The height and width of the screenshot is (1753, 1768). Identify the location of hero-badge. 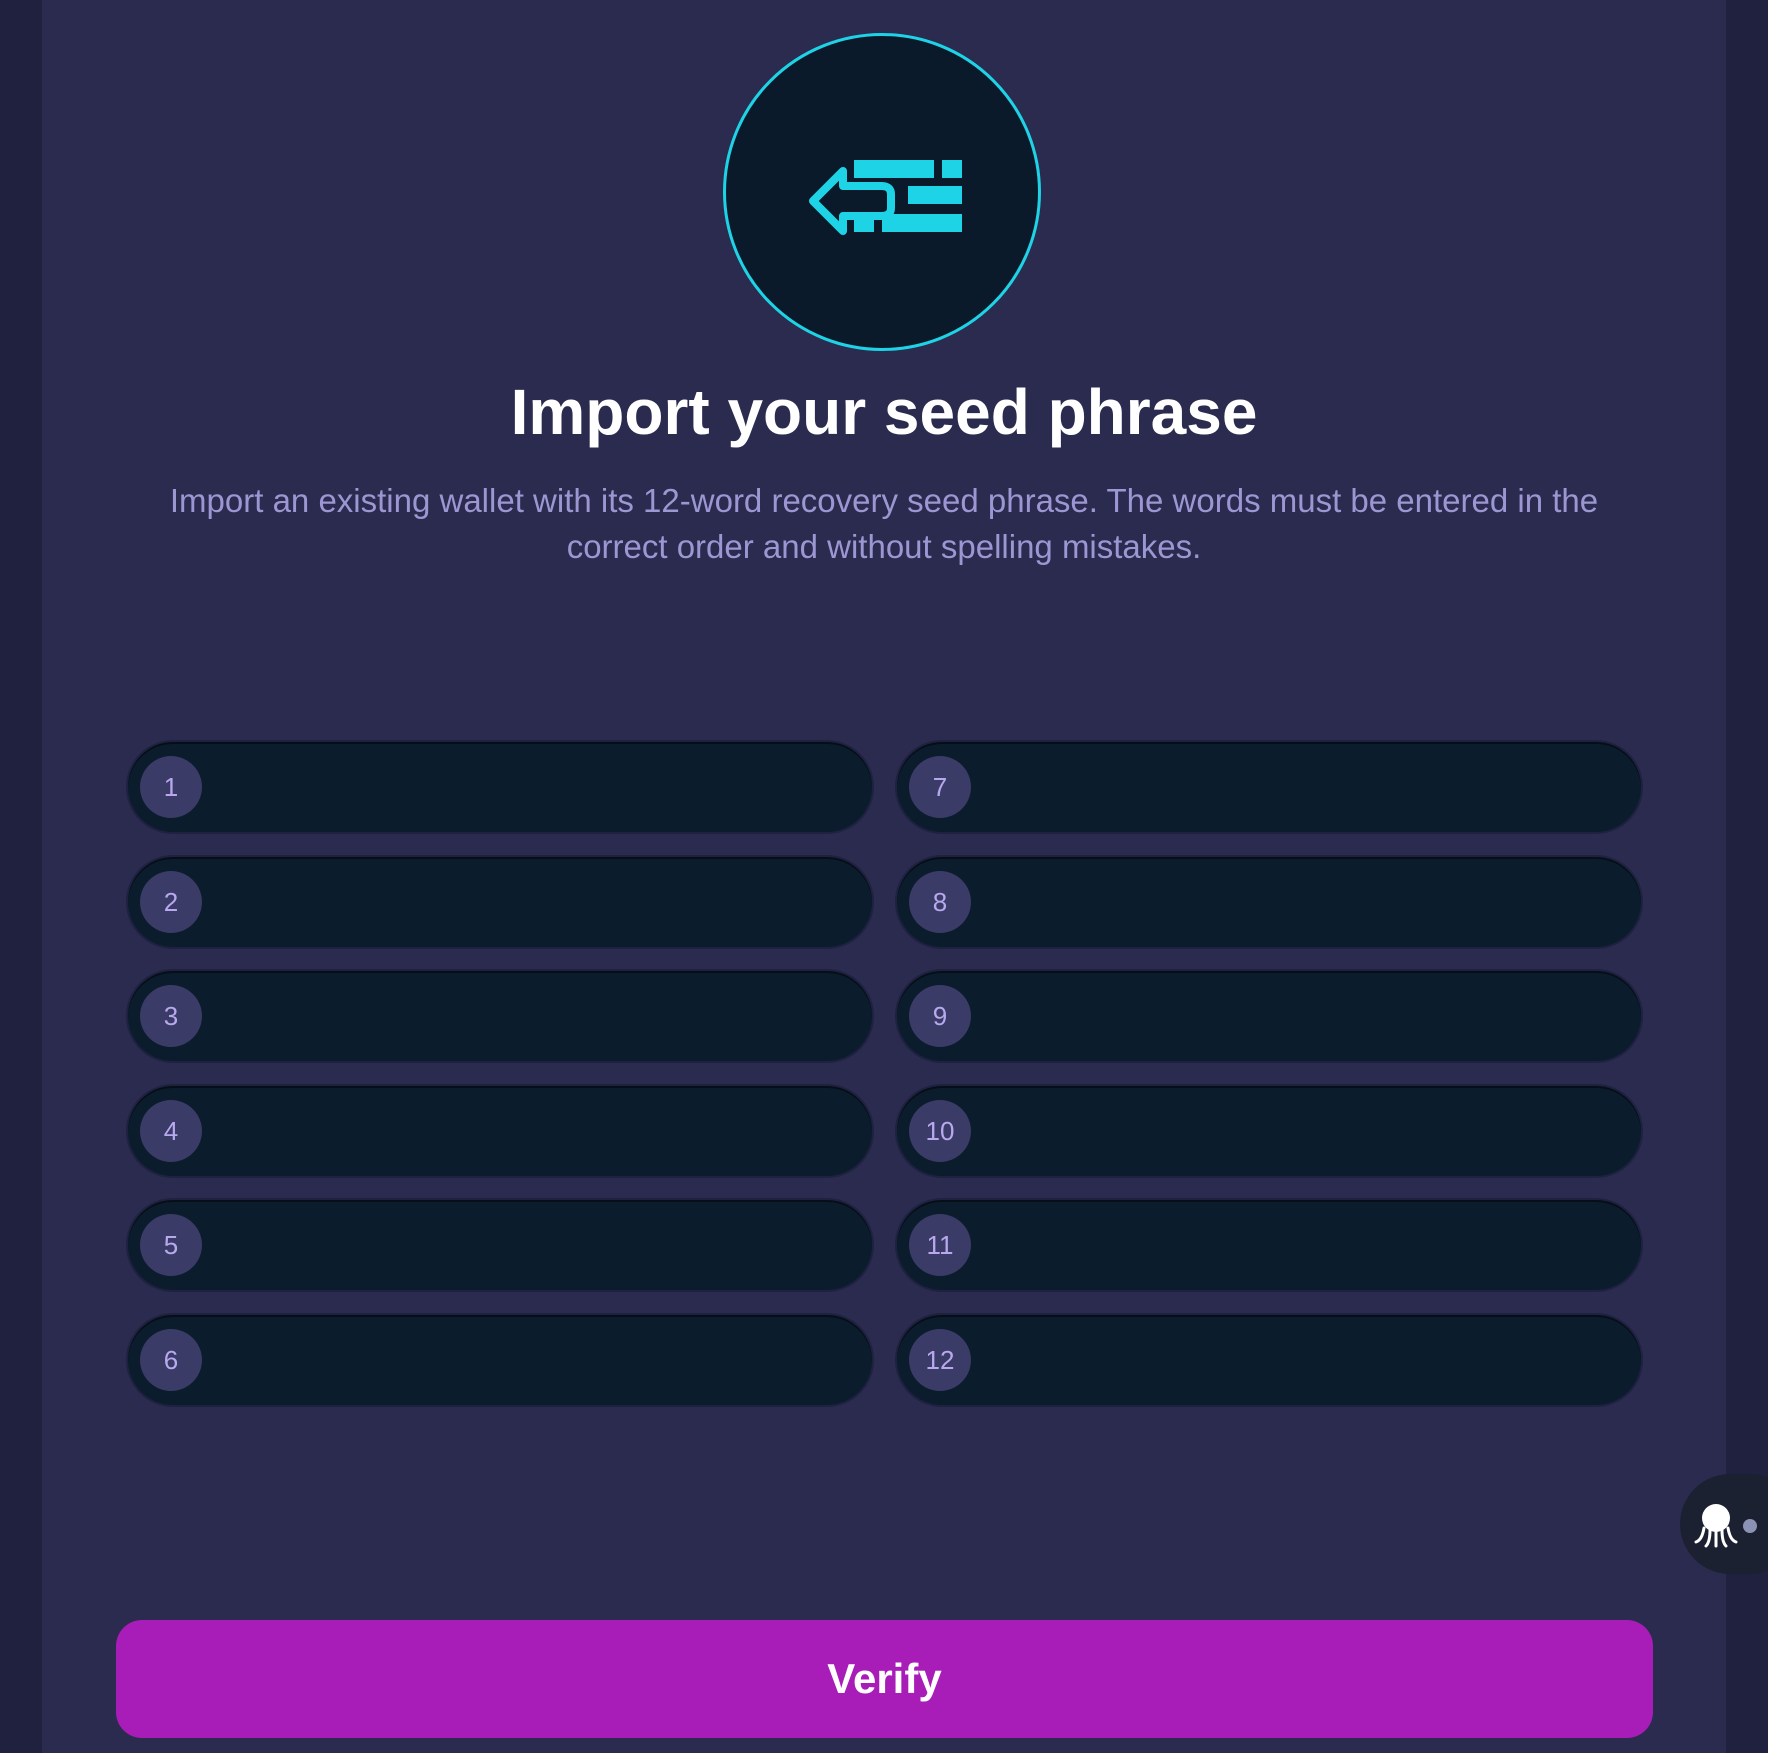
(882, 192).